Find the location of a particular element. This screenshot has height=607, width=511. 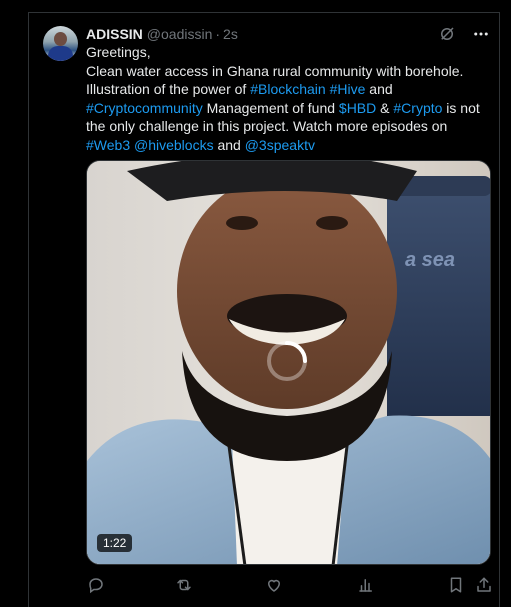

avatar-body is located at coordinates (60, 53).